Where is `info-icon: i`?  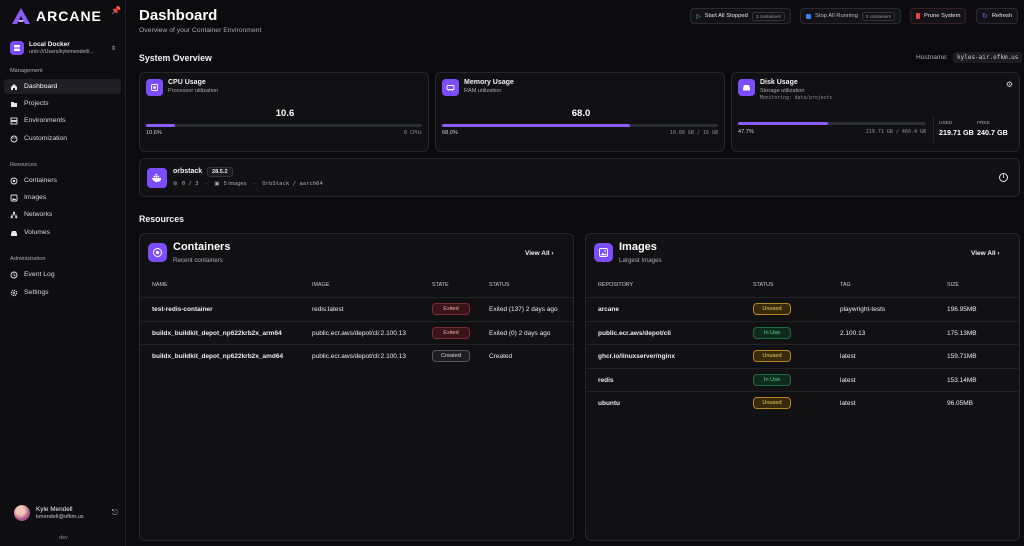 info-icon: i is located at coordinates (1003, 177).